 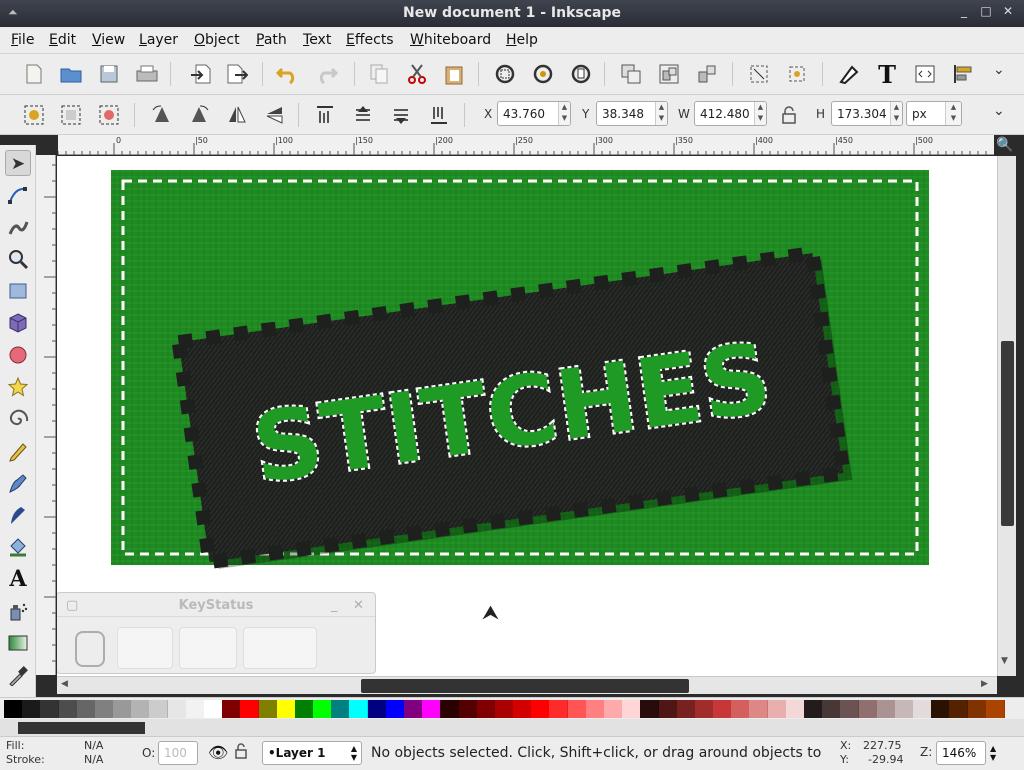 I want to click on tweak-tool-icon, so click(x=18, y=227).